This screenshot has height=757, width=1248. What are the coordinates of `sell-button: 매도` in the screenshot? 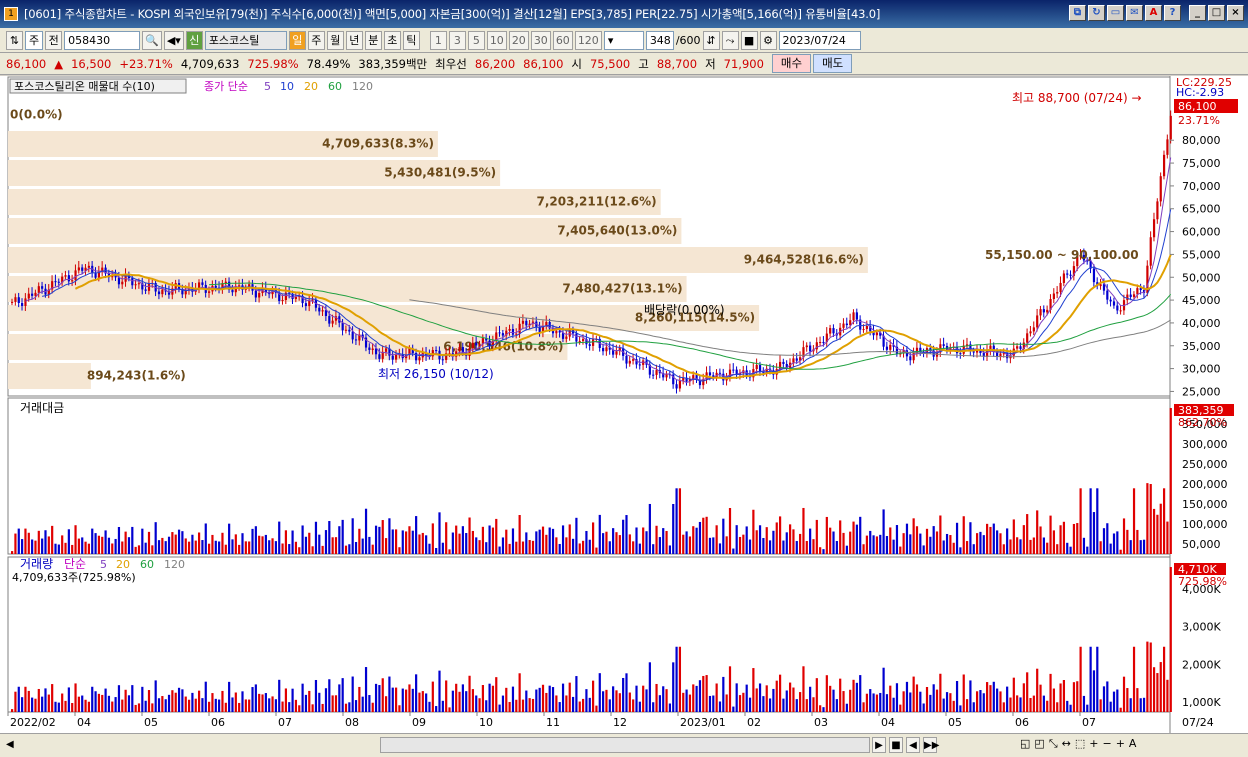 It's located at (833, 63).